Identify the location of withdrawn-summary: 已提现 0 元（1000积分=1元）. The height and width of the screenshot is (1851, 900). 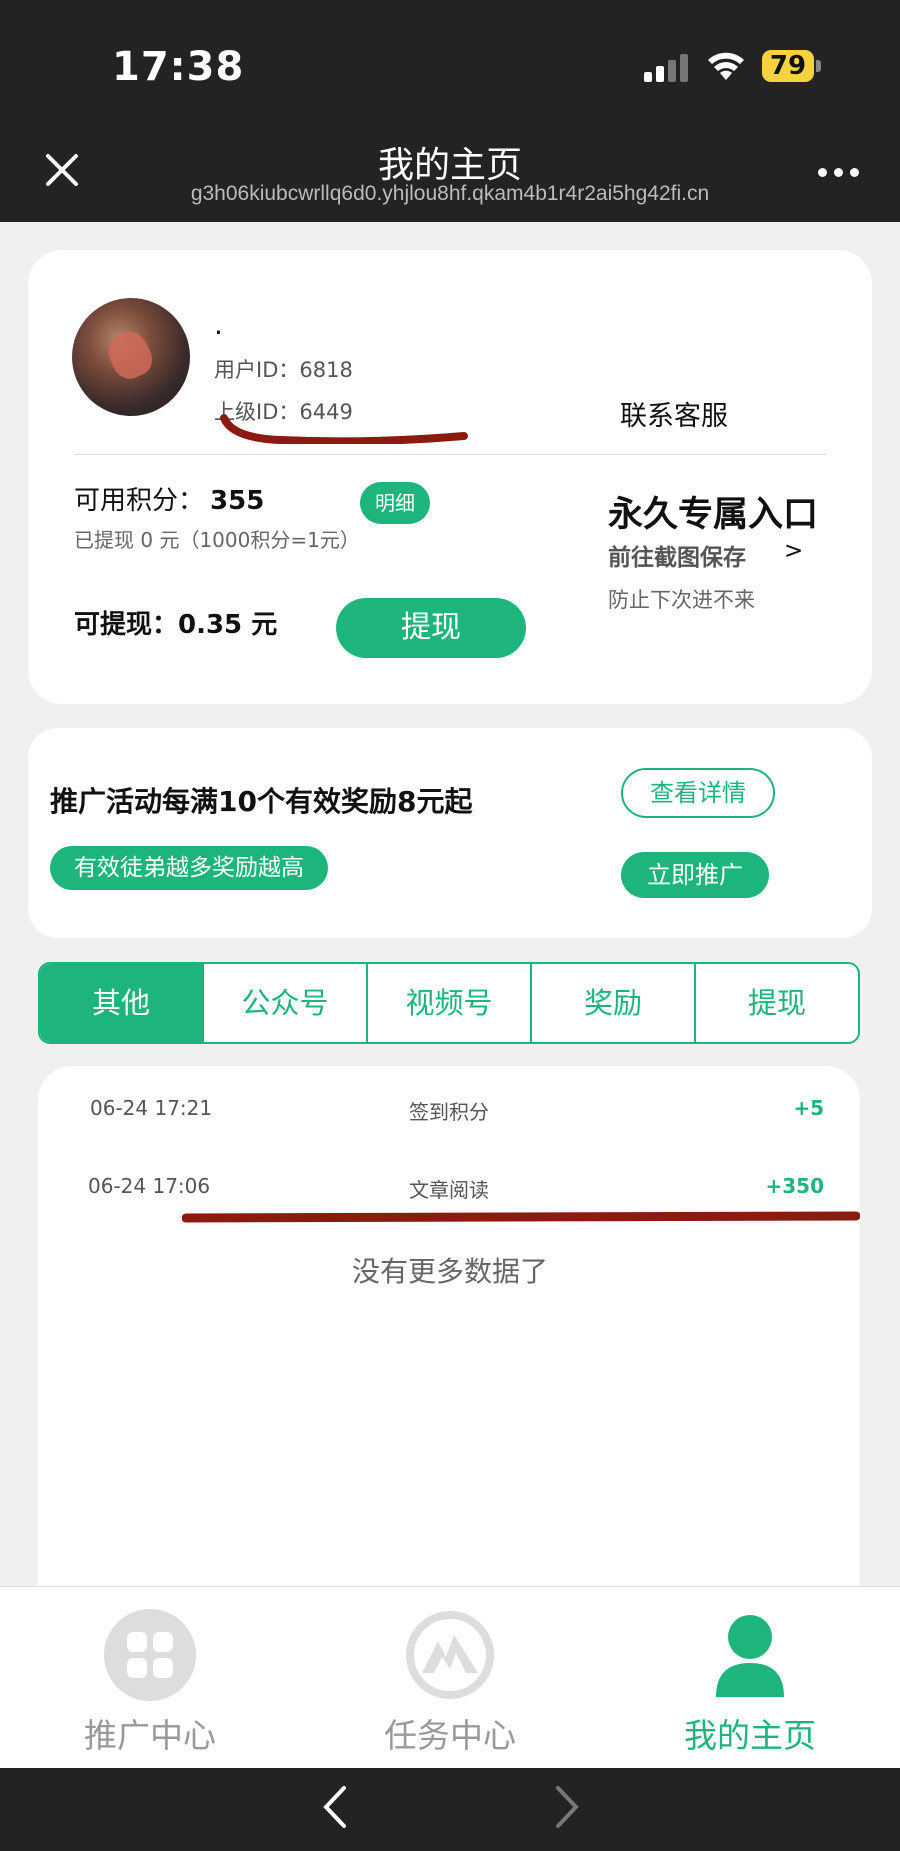
(217, 540).